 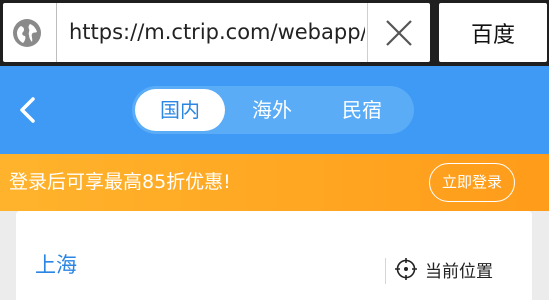 I want to click on region-tabs: 国内 海外 民宿, so click(x=273, y=110).